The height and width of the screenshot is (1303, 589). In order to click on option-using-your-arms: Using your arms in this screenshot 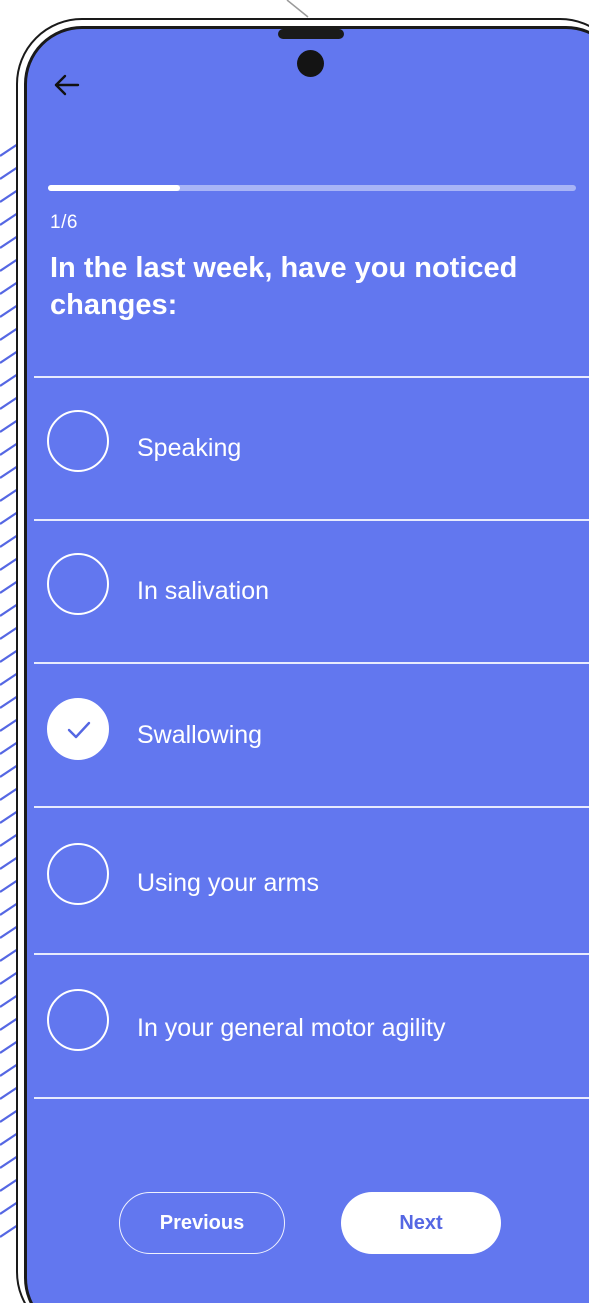, I will do `click(311, 878)`.